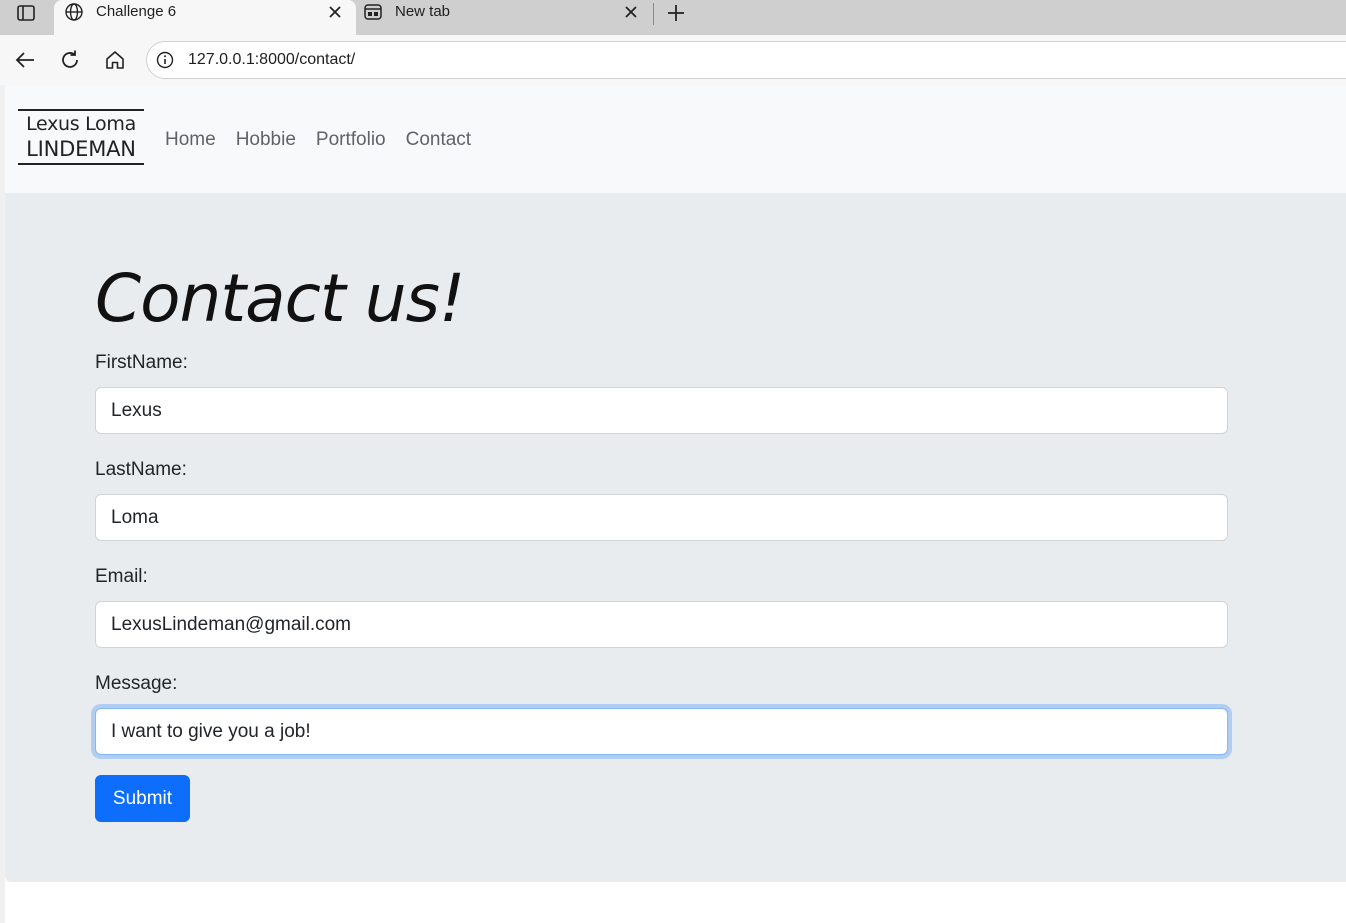  I want to click on email-label: Email:, so click(121, 576).